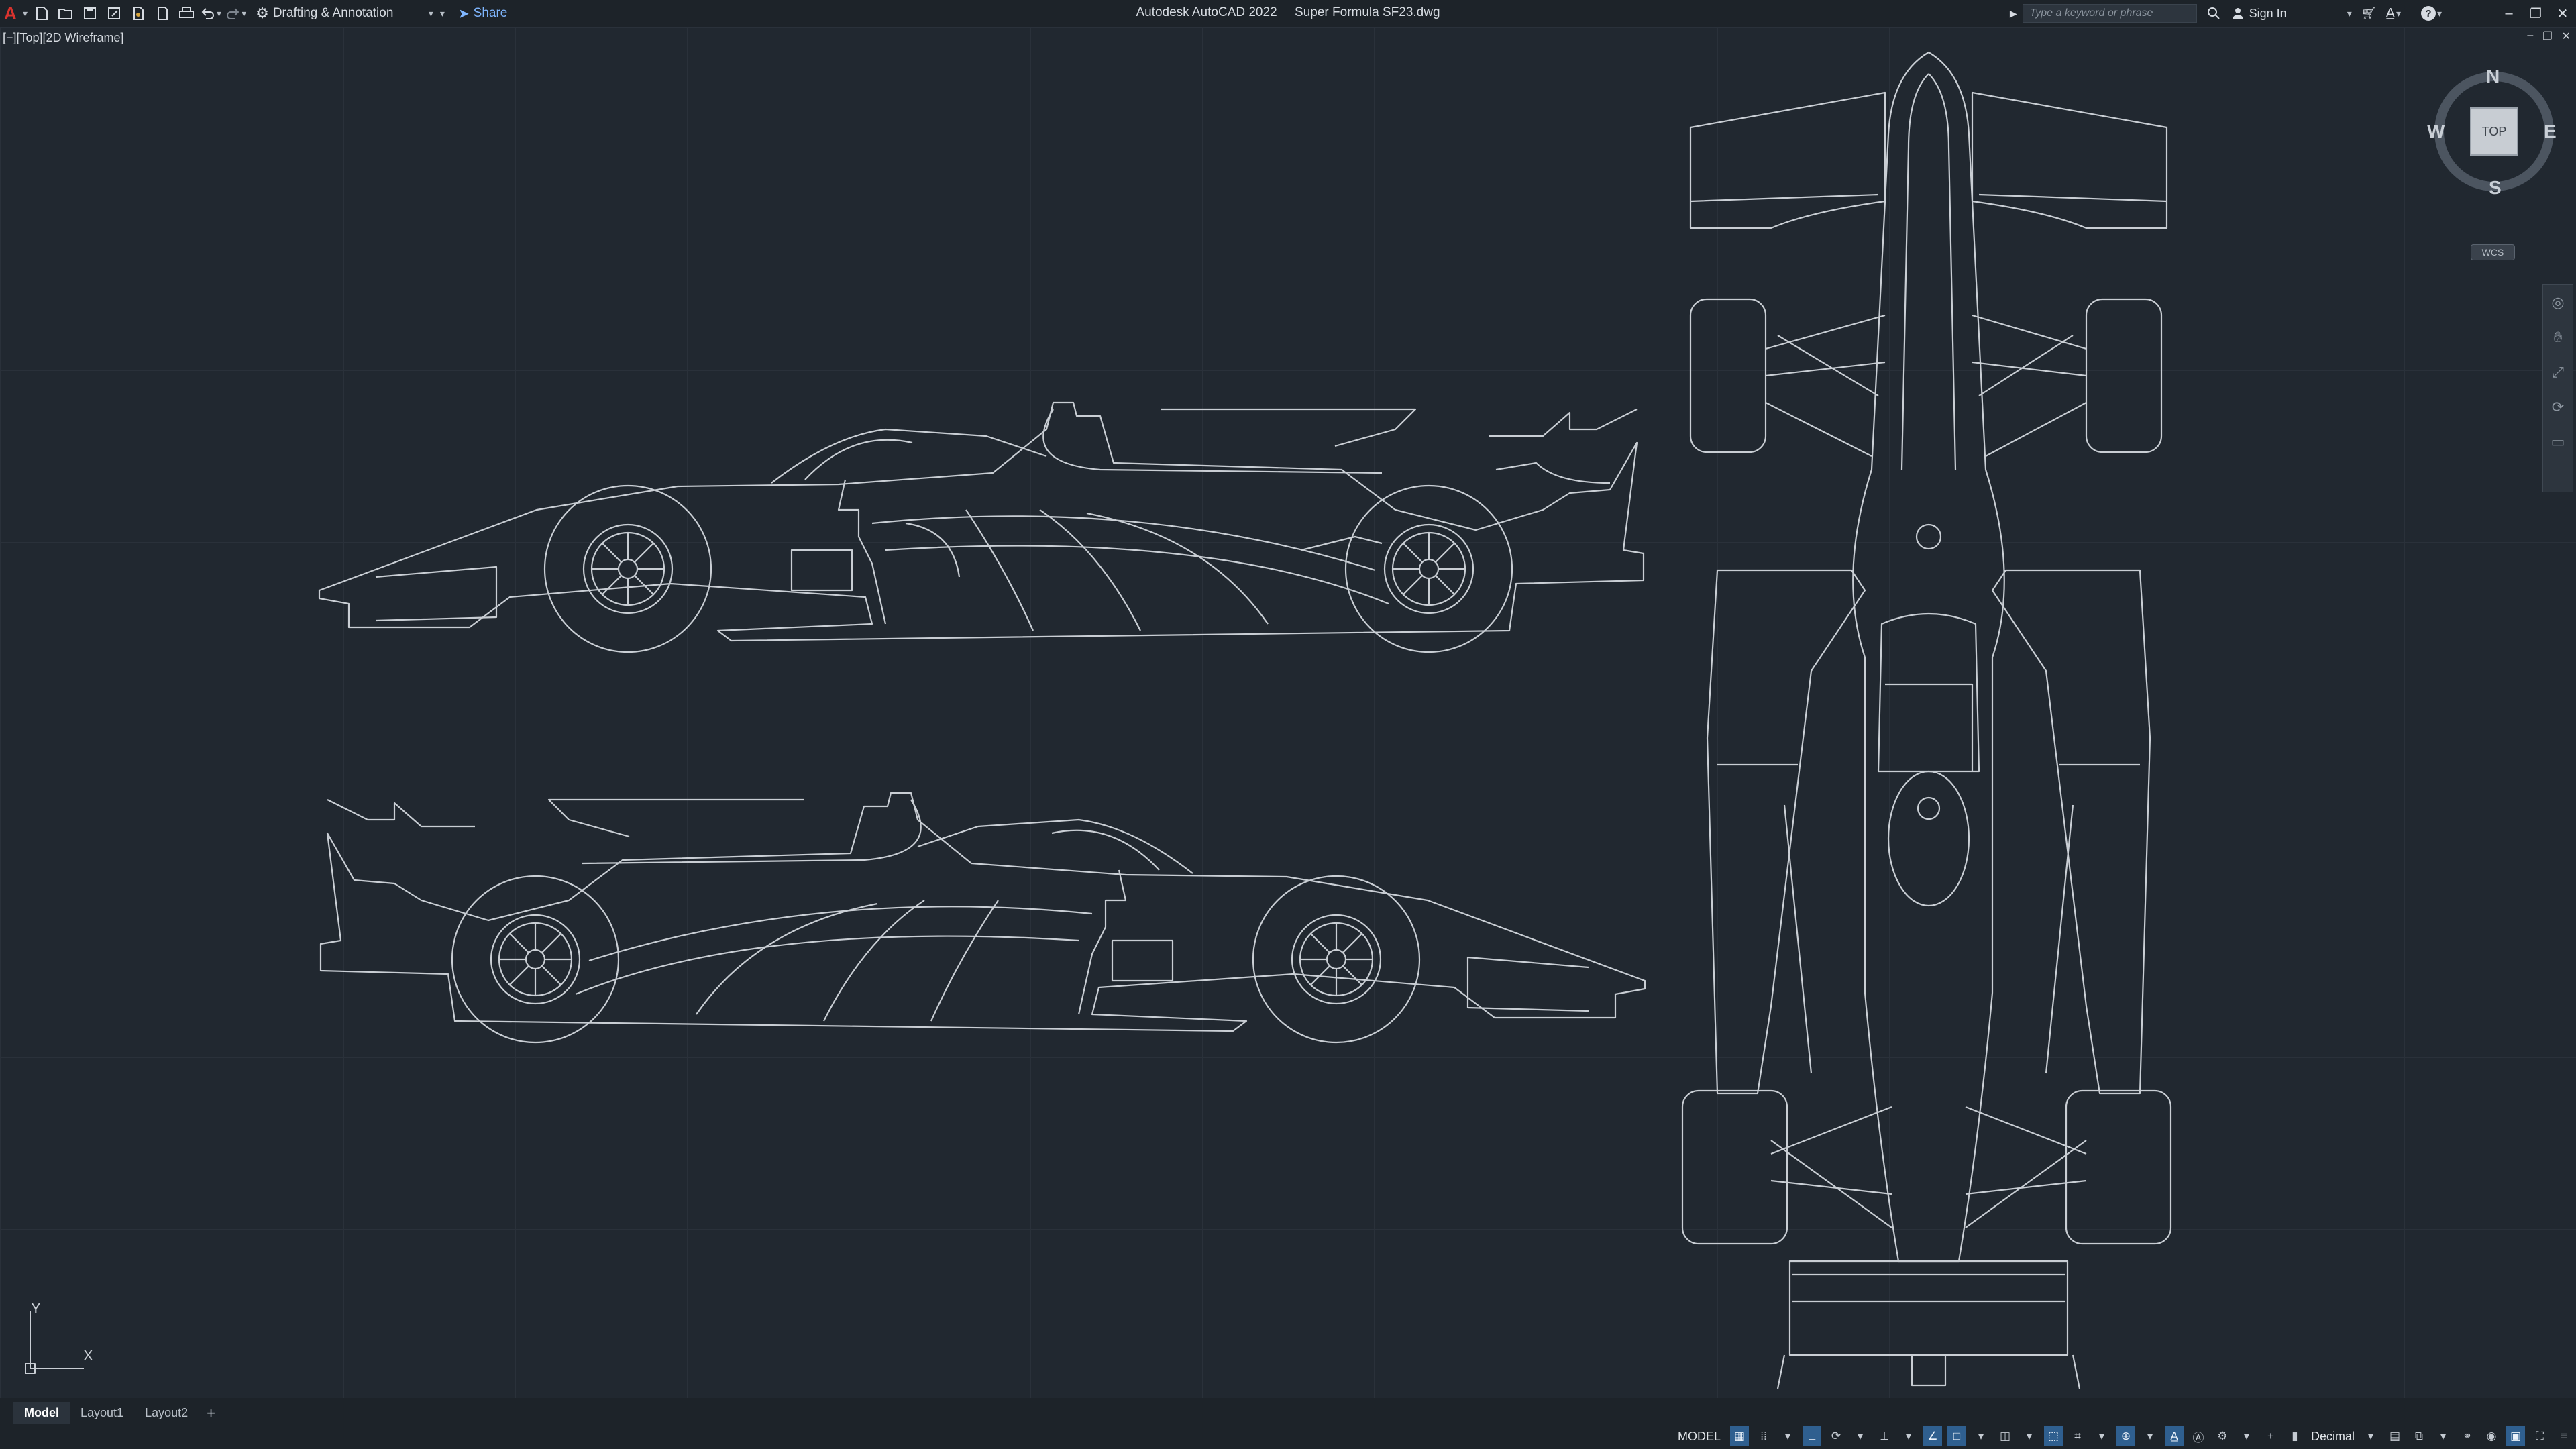  Describe the element at coordinates (2150, 1436) in the screenshot. I see `filter-chevron: ▾` at that location.